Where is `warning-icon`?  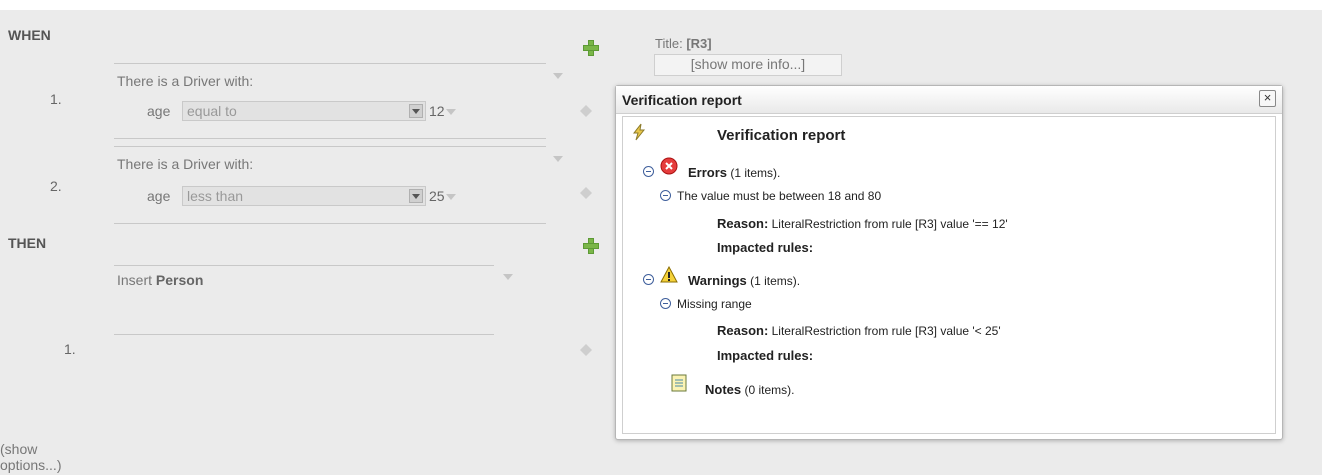 warning-icon is located at coordinates (669, 277).